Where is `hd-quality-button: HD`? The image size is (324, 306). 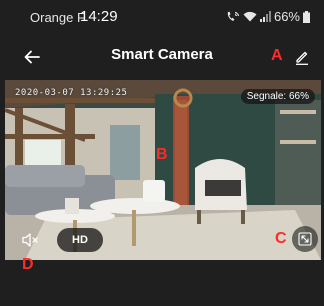
hd-quality-button: HD is located at coordinates (80, 240).